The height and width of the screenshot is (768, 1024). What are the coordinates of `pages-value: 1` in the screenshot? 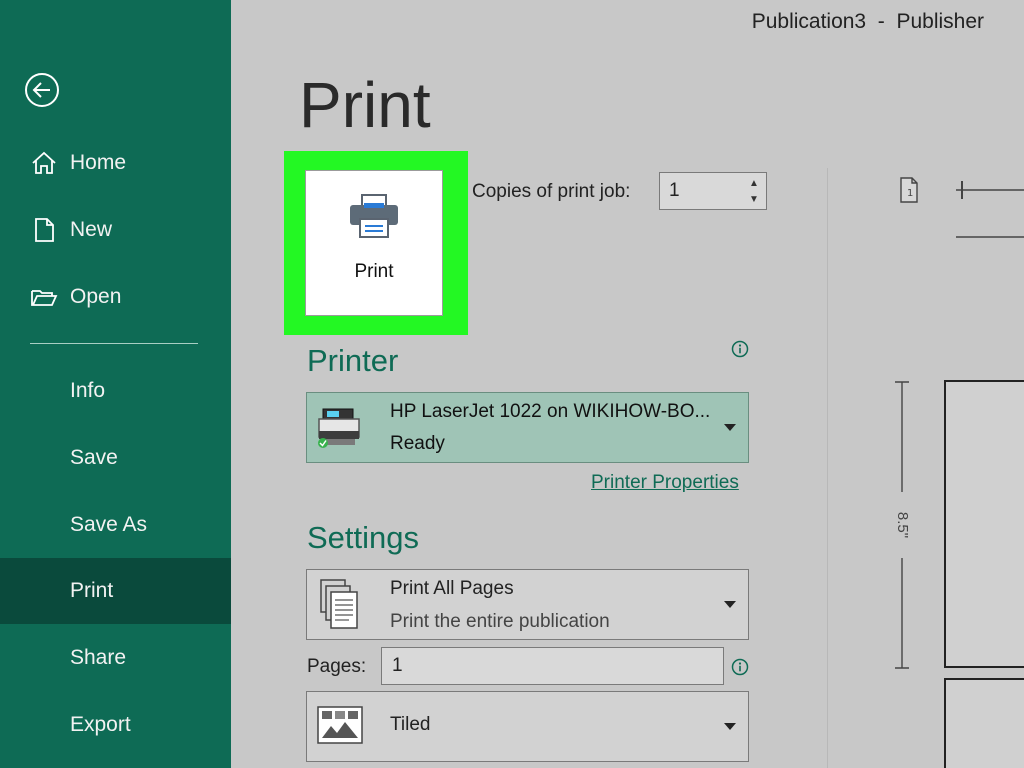 It's located at (397, 665).